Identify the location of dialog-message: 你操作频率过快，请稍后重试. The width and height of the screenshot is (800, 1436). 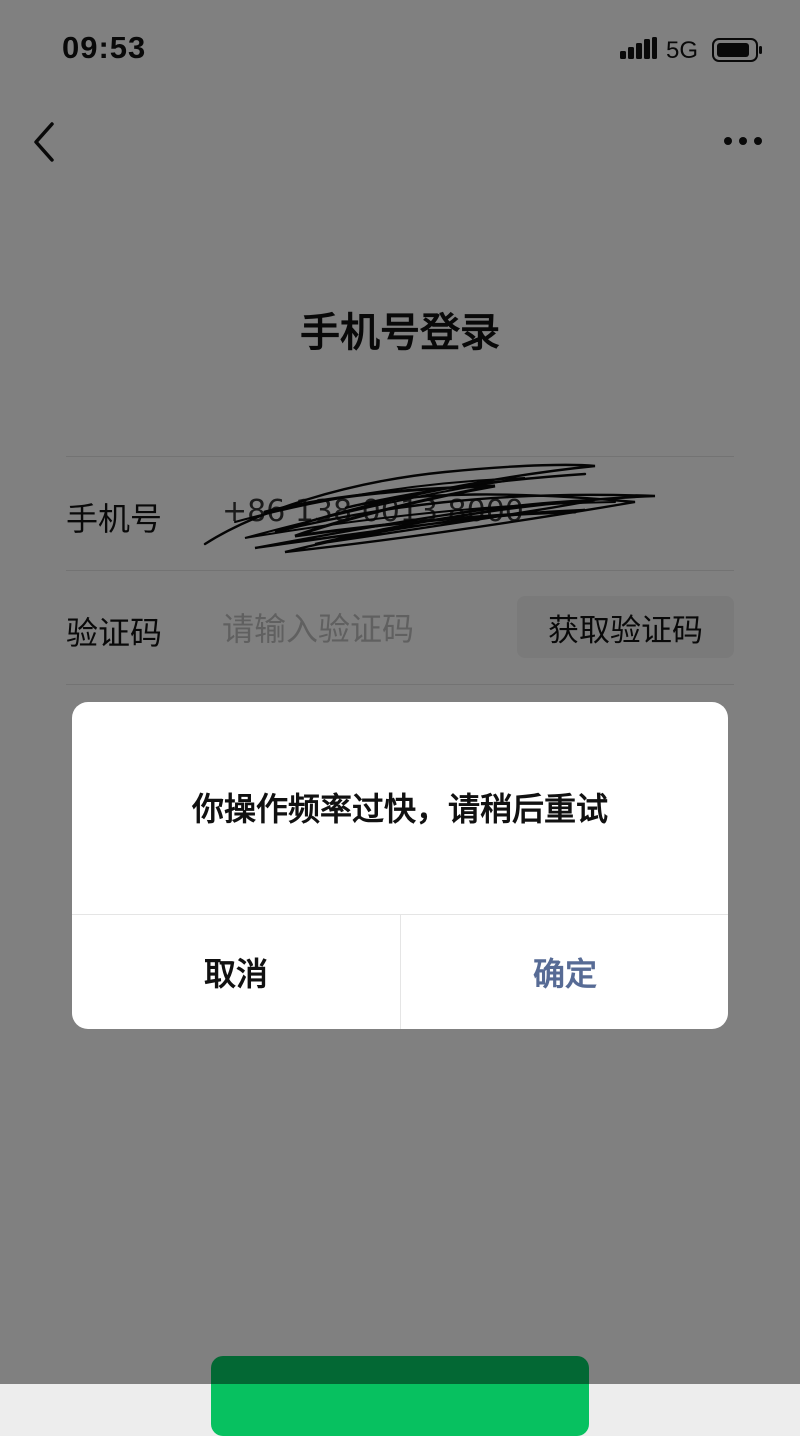
(399, 809).